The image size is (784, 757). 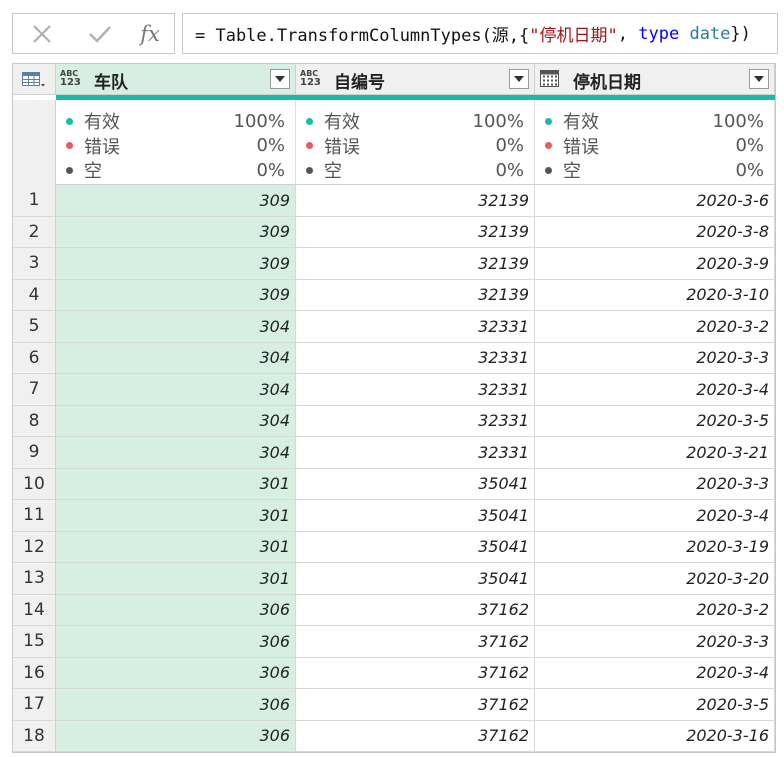 What do you see at coordinates (100, 33) in the screenshot?
I see `commit-button` at bounding box center [100, 33].